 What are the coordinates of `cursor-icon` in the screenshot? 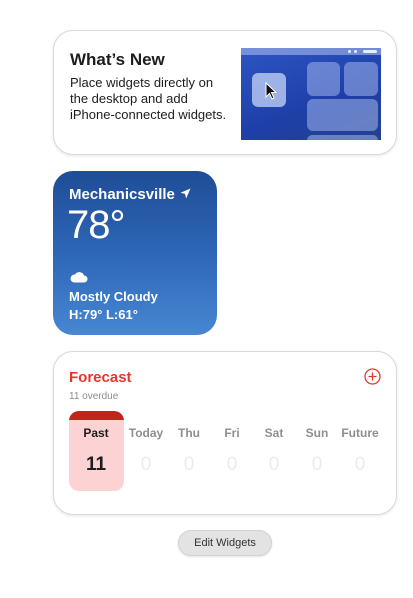 It's located at (271, 91).